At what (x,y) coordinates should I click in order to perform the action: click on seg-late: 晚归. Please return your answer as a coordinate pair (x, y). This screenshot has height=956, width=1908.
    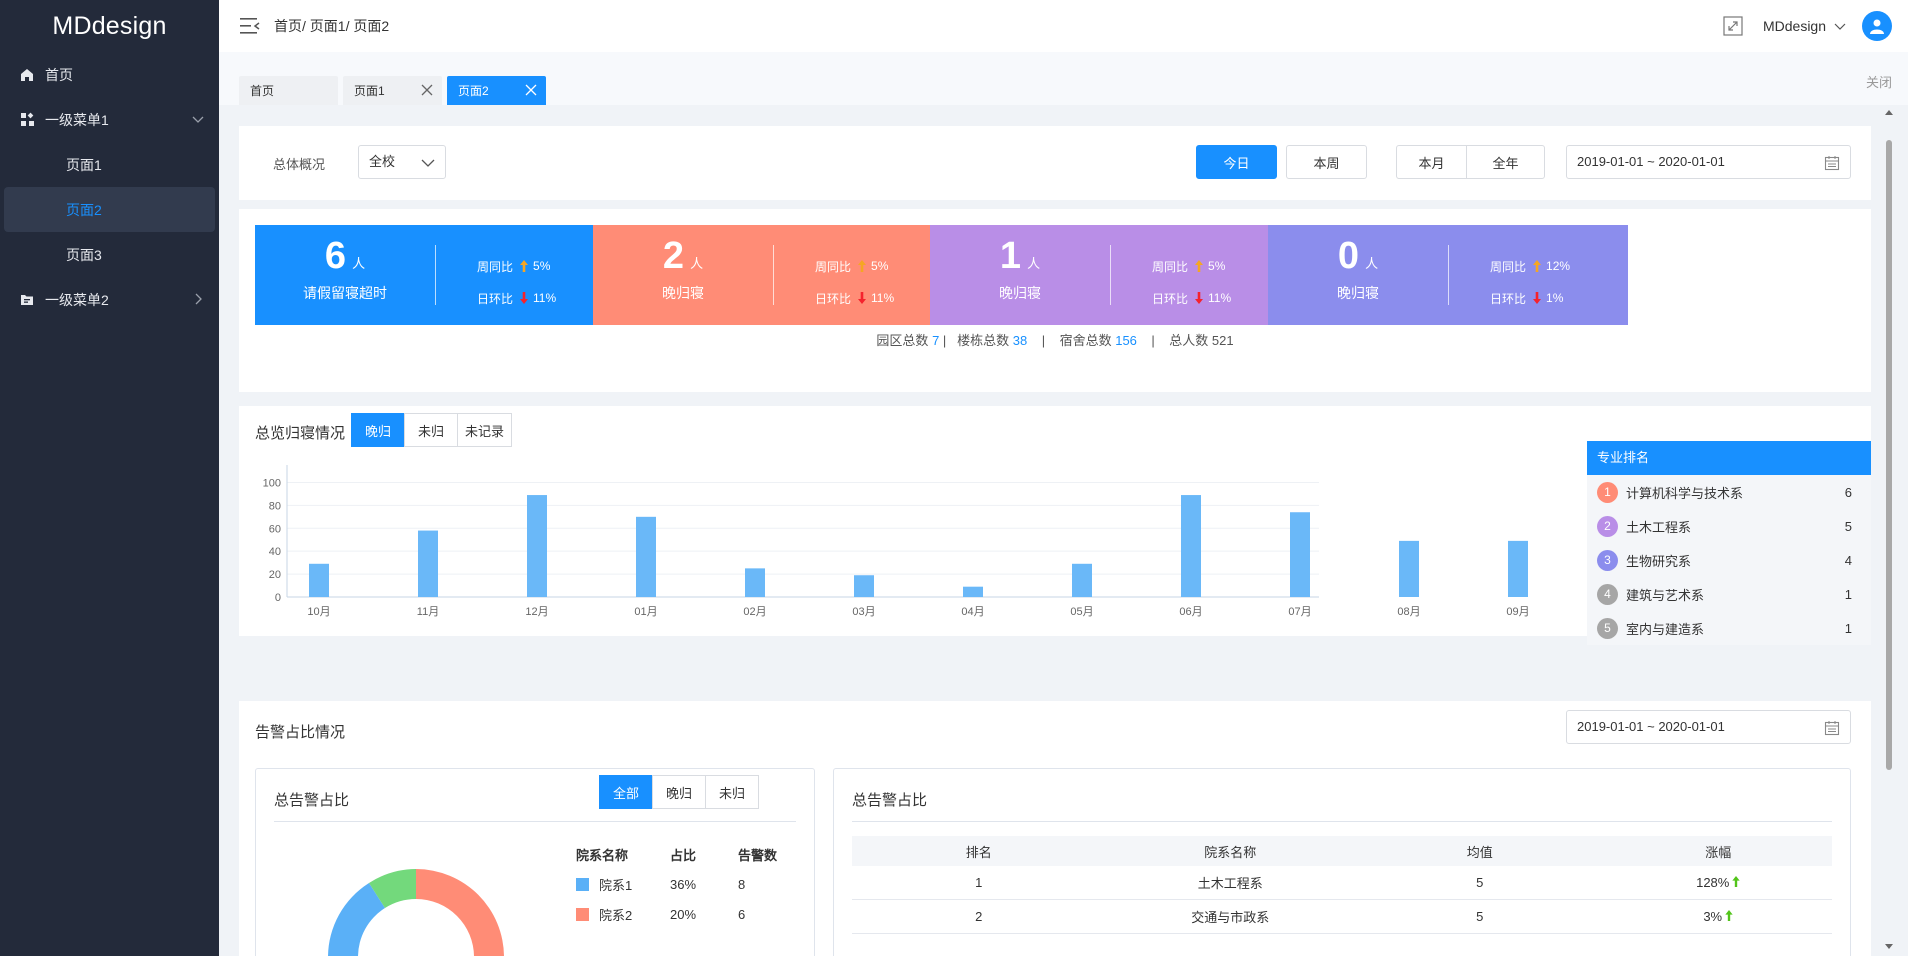
    Looking at the image, I should click on (679, 792).